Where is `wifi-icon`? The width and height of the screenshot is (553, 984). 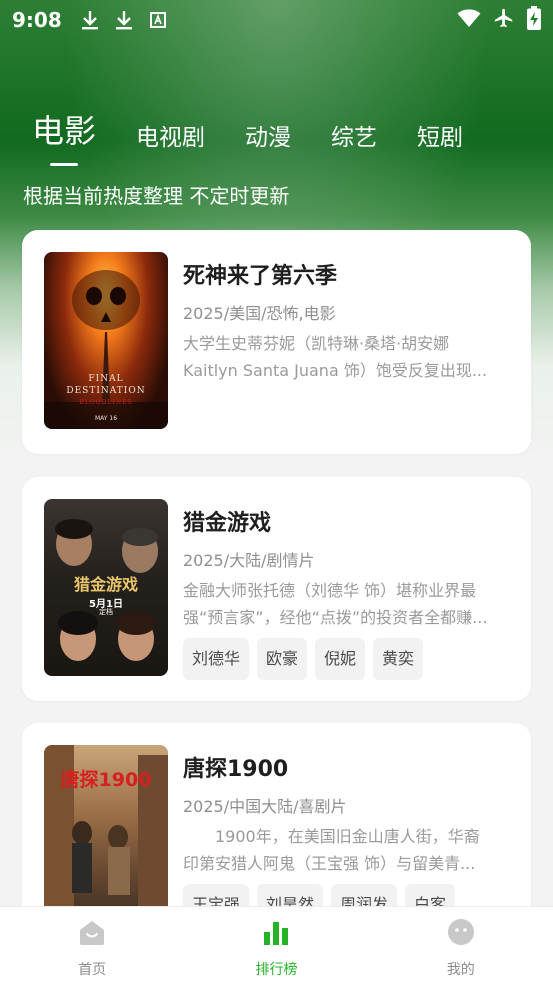 wifi-icon is located at coordinates (469, 20).